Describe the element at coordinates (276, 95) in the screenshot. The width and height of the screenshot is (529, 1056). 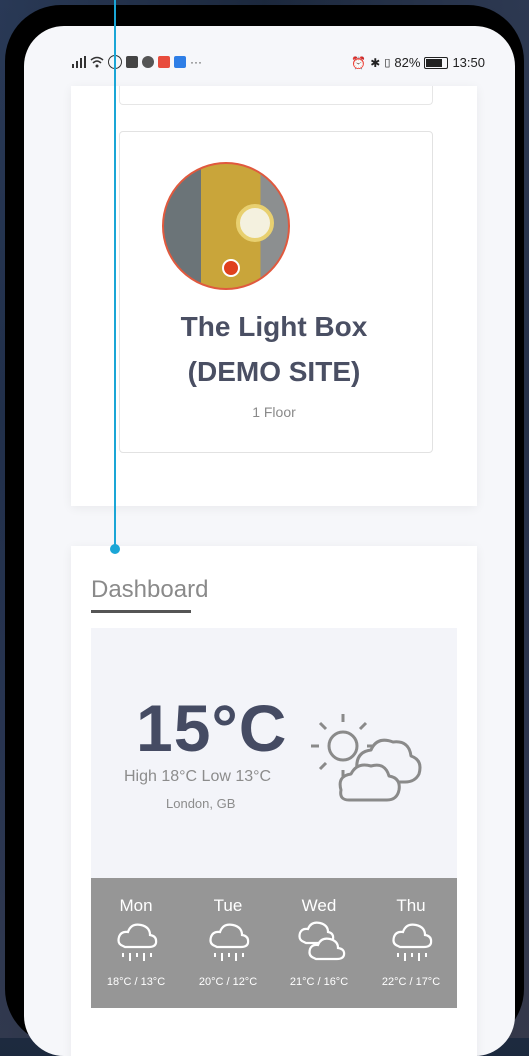
I see `previous-site-card` at that location.